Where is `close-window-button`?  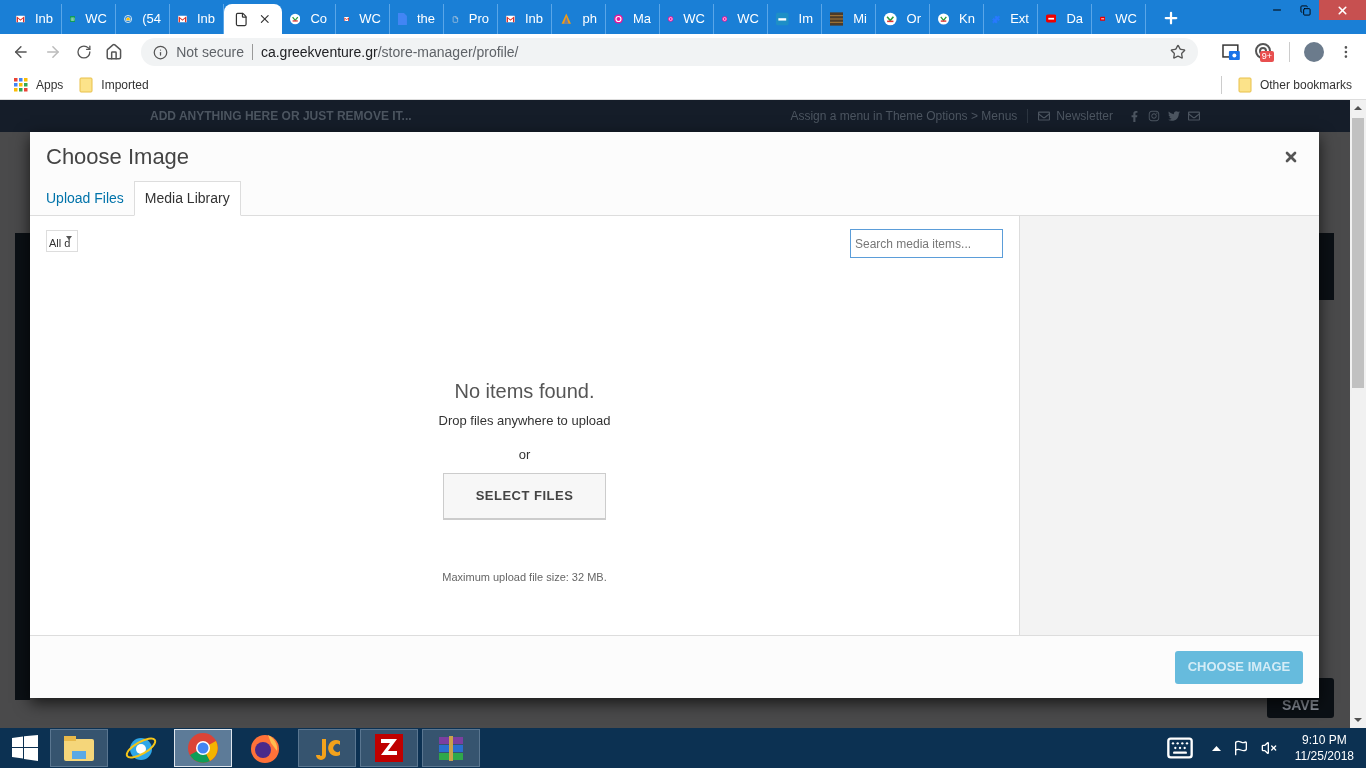 close-window-button is located at coordinates (1342, 10).